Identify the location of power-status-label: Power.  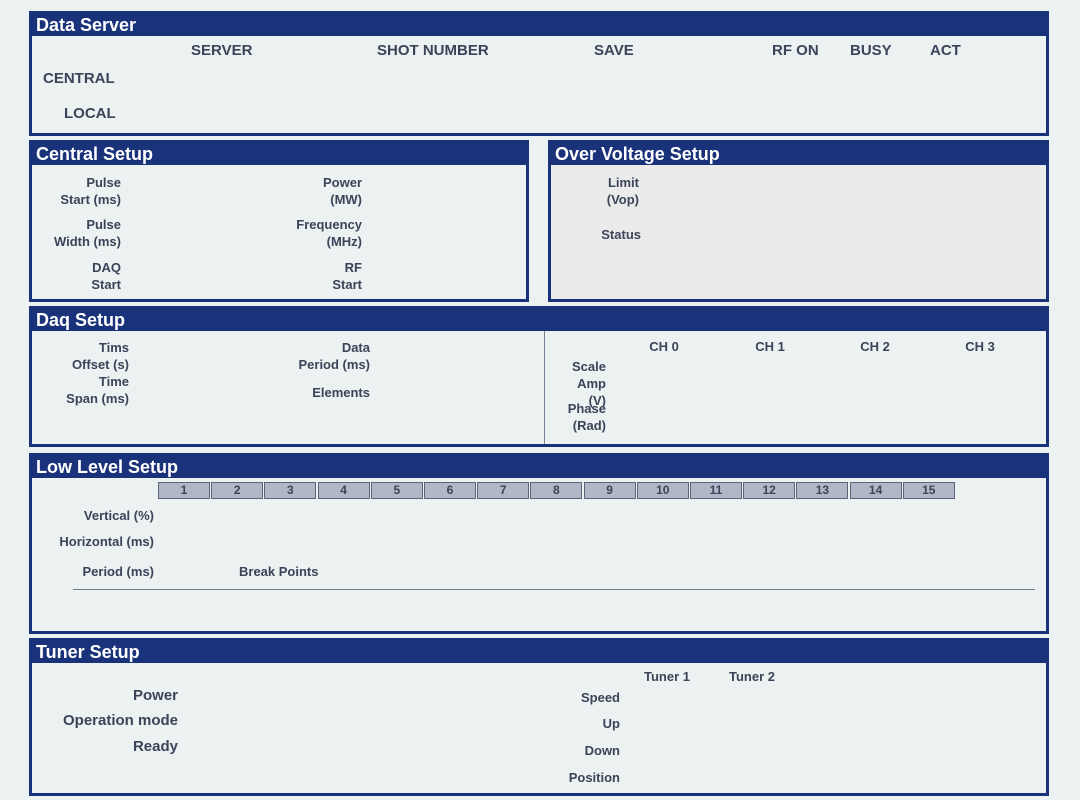
(155, 695).